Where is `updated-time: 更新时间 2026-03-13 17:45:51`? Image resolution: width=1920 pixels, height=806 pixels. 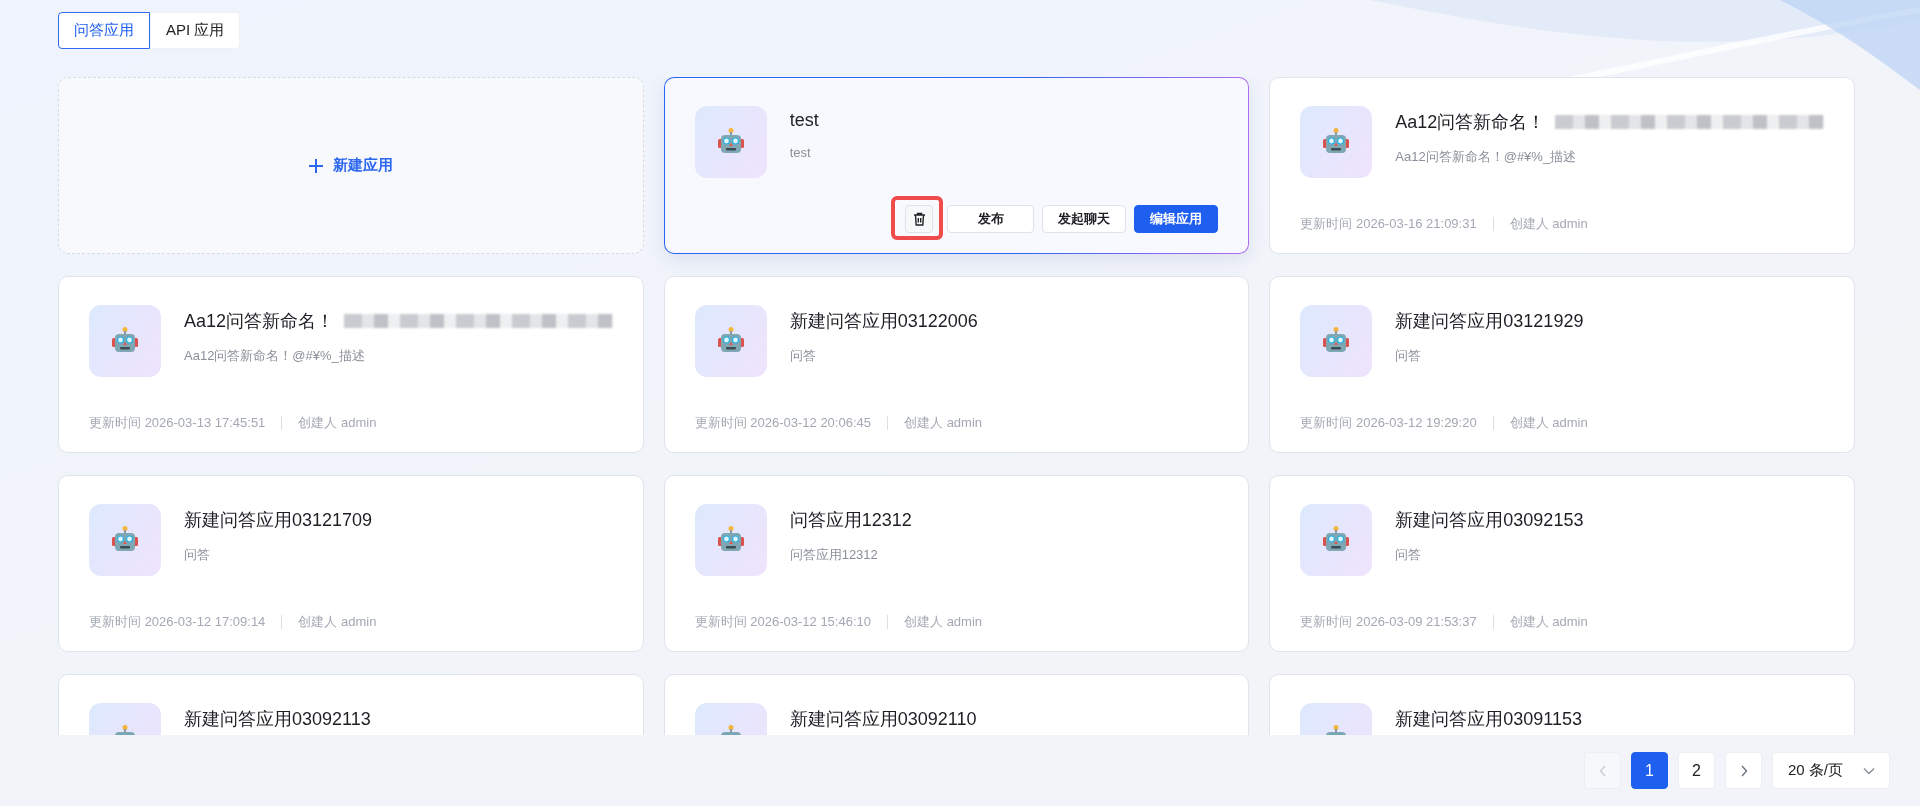
updated-time: 更新时间 2026-03-13 17:45:51 is located at coordinates (177, 423).